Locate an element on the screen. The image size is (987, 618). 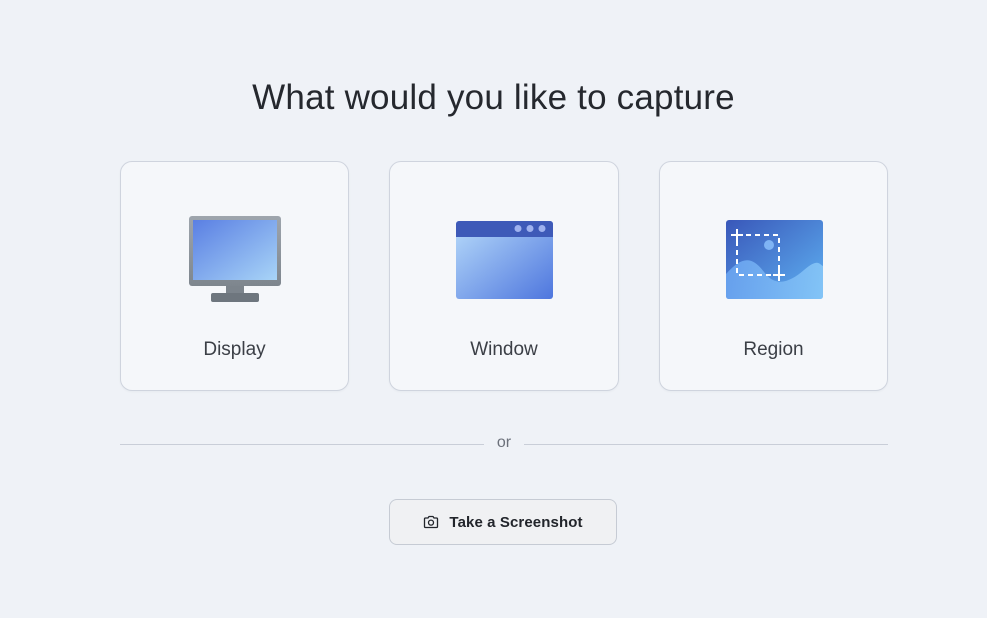
region-select-icon is located at coordinates (774, 261).